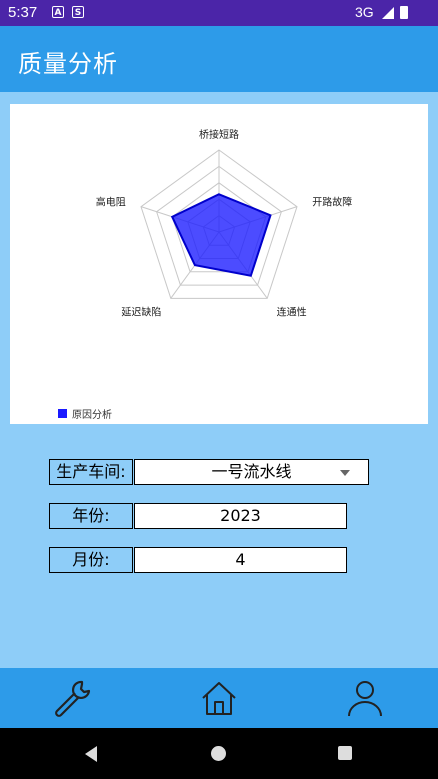 This screenshot has width=438, height=779. What do you see at coordinates (58, 12) in the screenshot?
I see `notification-a-icon: A` at bounding box center [58, 12].